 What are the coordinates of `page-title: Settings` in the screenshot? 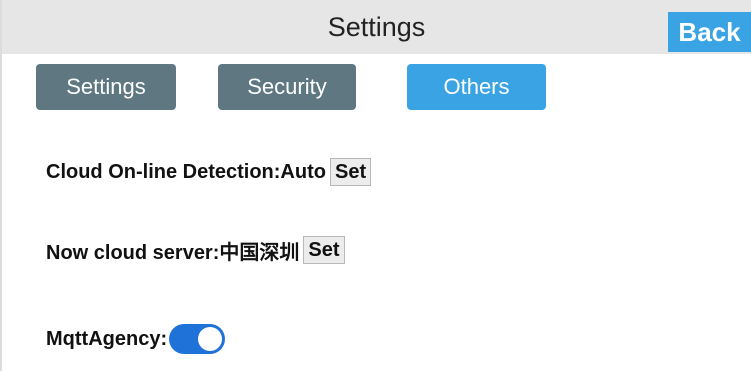 It's located at (376, 27).